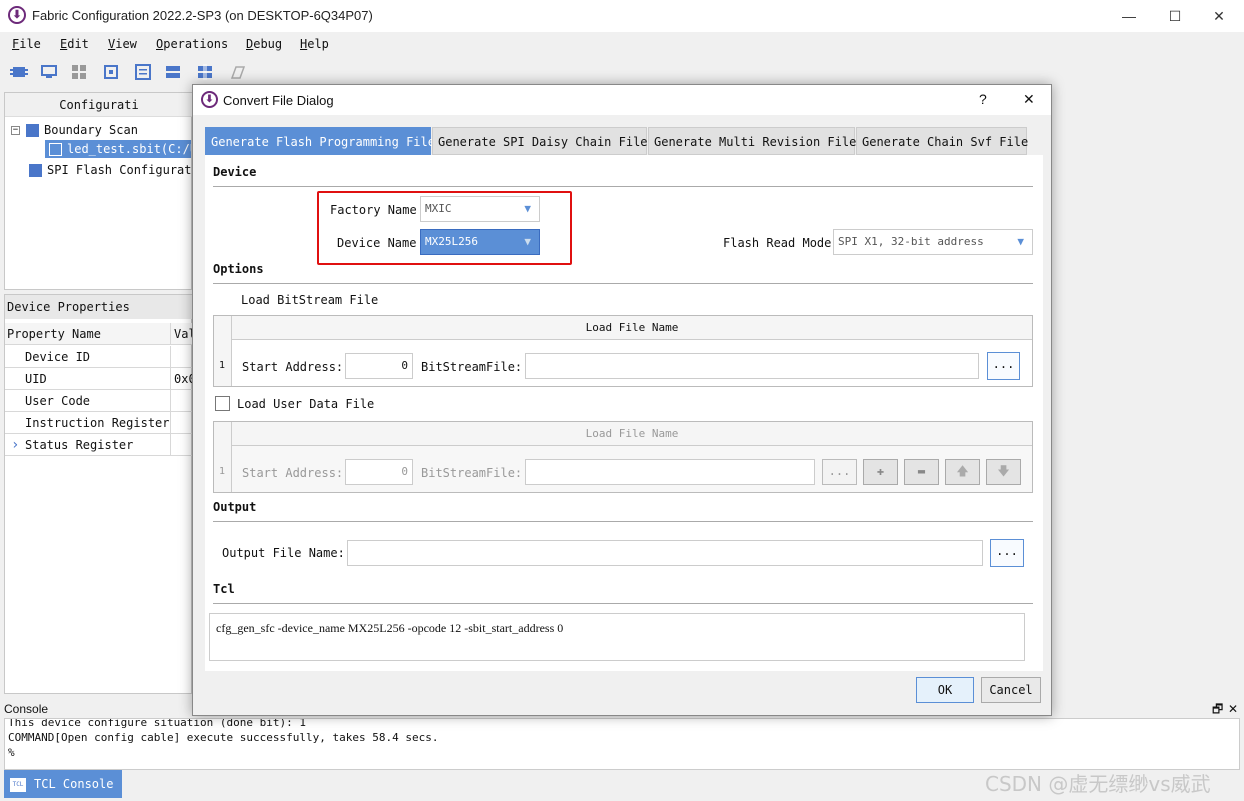  What do you see at coordinates (540, 141) in the screenshot?
I see `tab-generate-spi-daisy-chain-file: Generate SPI Daisy Chain File` at bounding box center [540, 141].